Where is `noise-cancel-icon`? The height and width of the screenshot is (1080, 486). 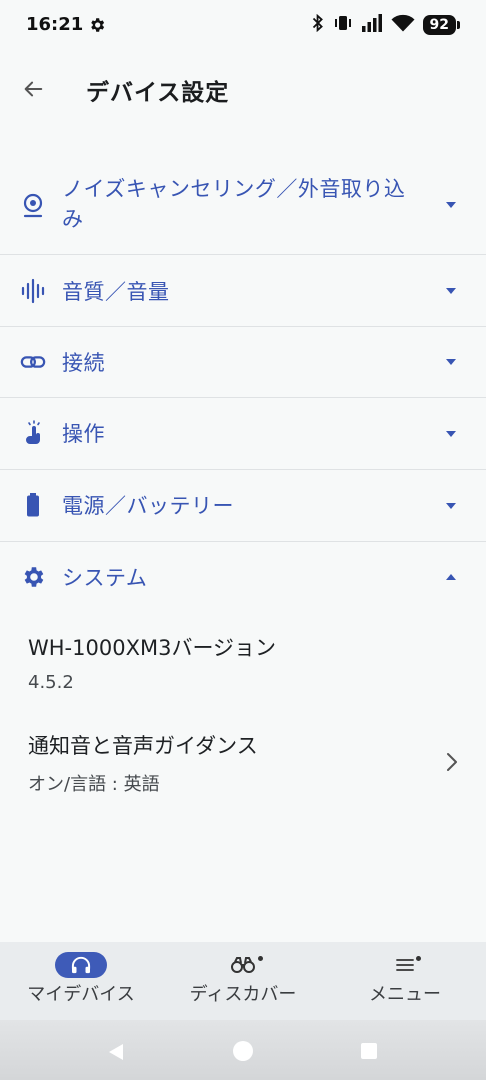 noise-cancel-icon is located at coordinates (33, 205).